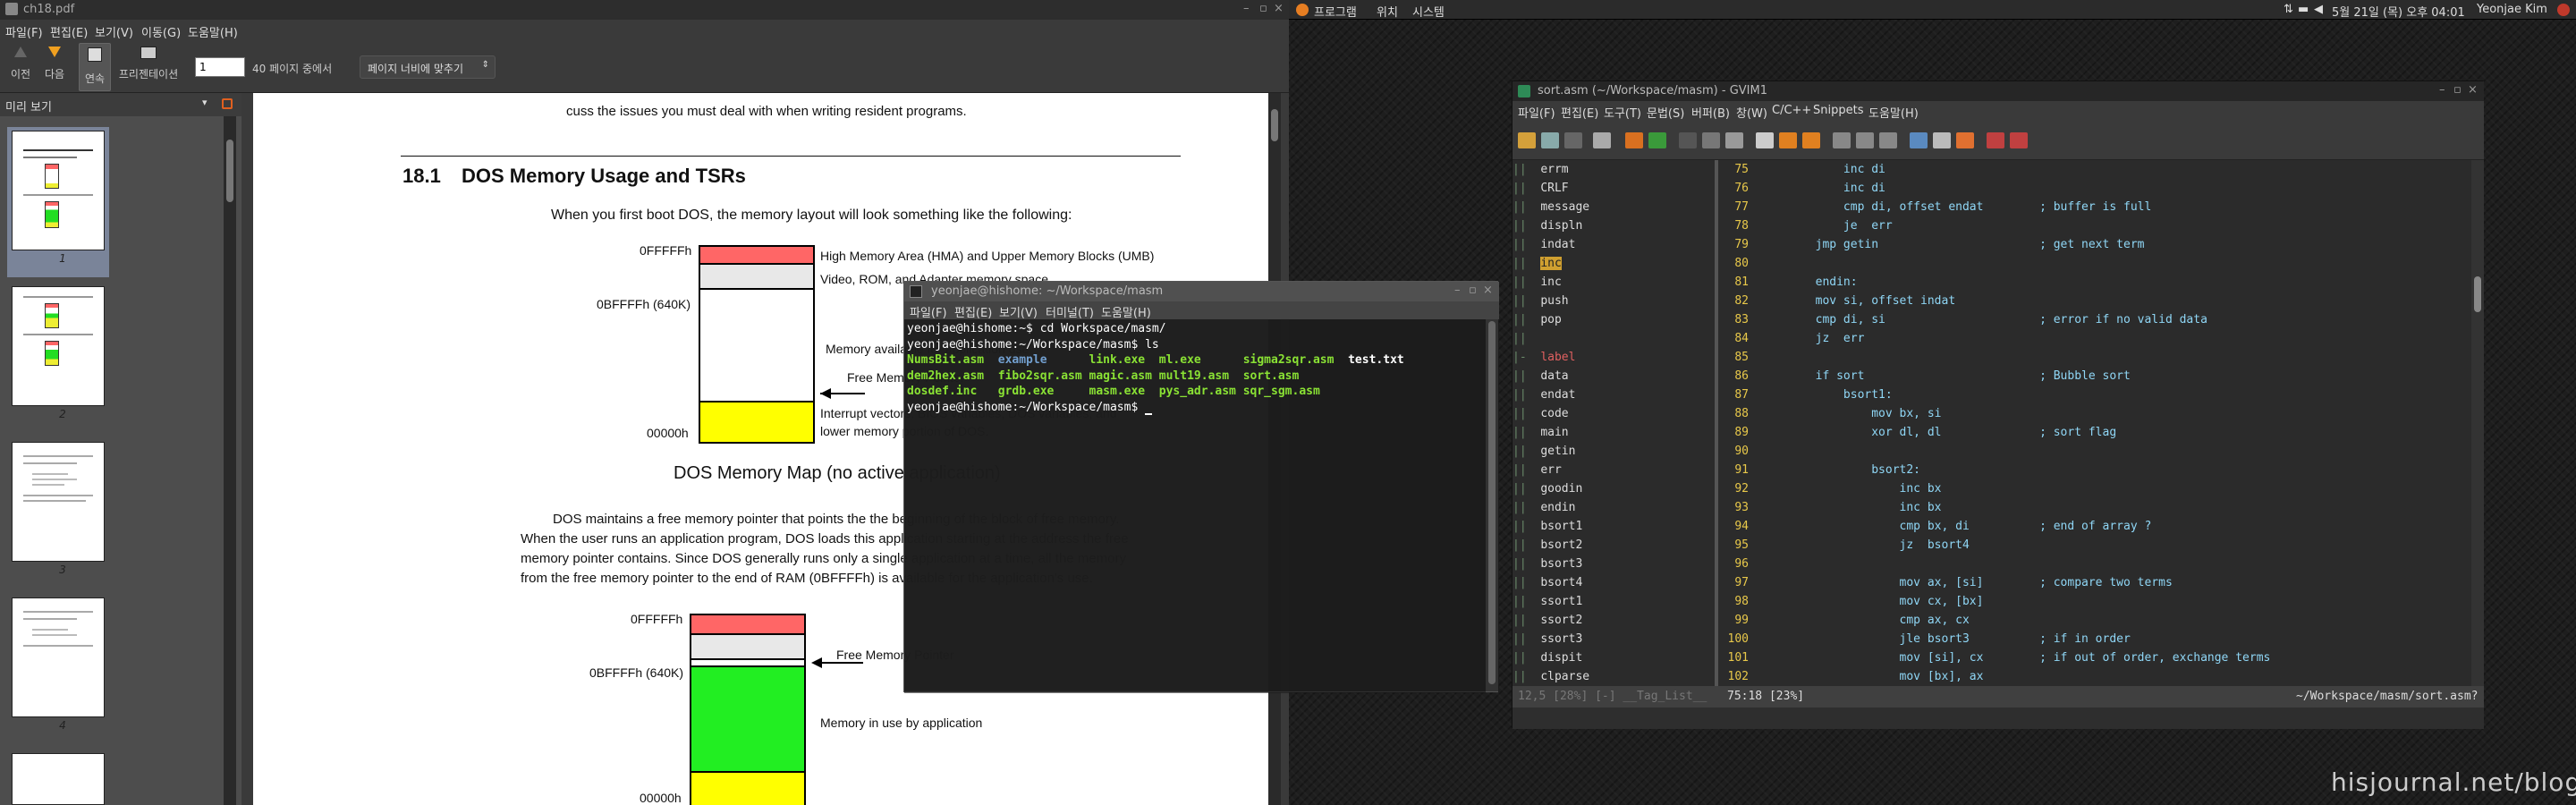 This screenshot has height=805, width=2576. I want to click on code-line: jz err, so click(1812, 338).